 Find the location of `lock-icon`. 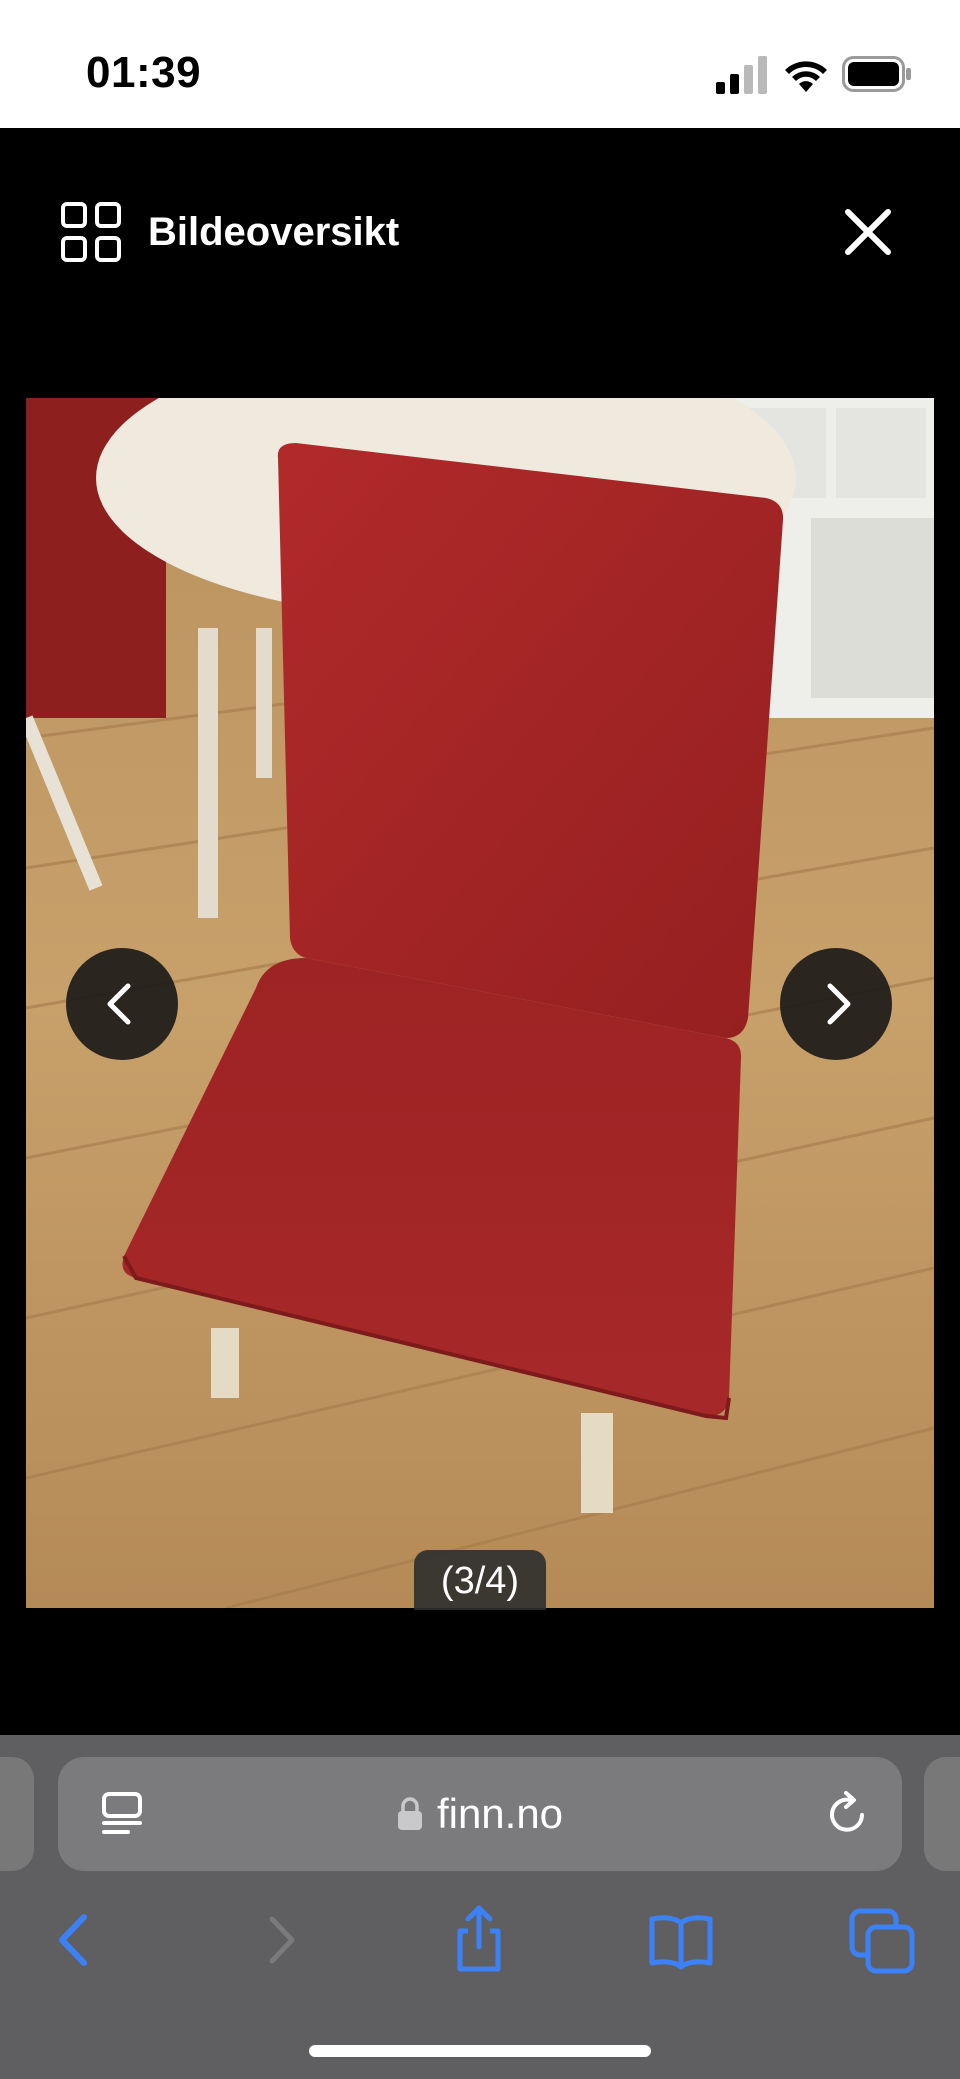

lock-icon is located at coordinates (409, 1813).